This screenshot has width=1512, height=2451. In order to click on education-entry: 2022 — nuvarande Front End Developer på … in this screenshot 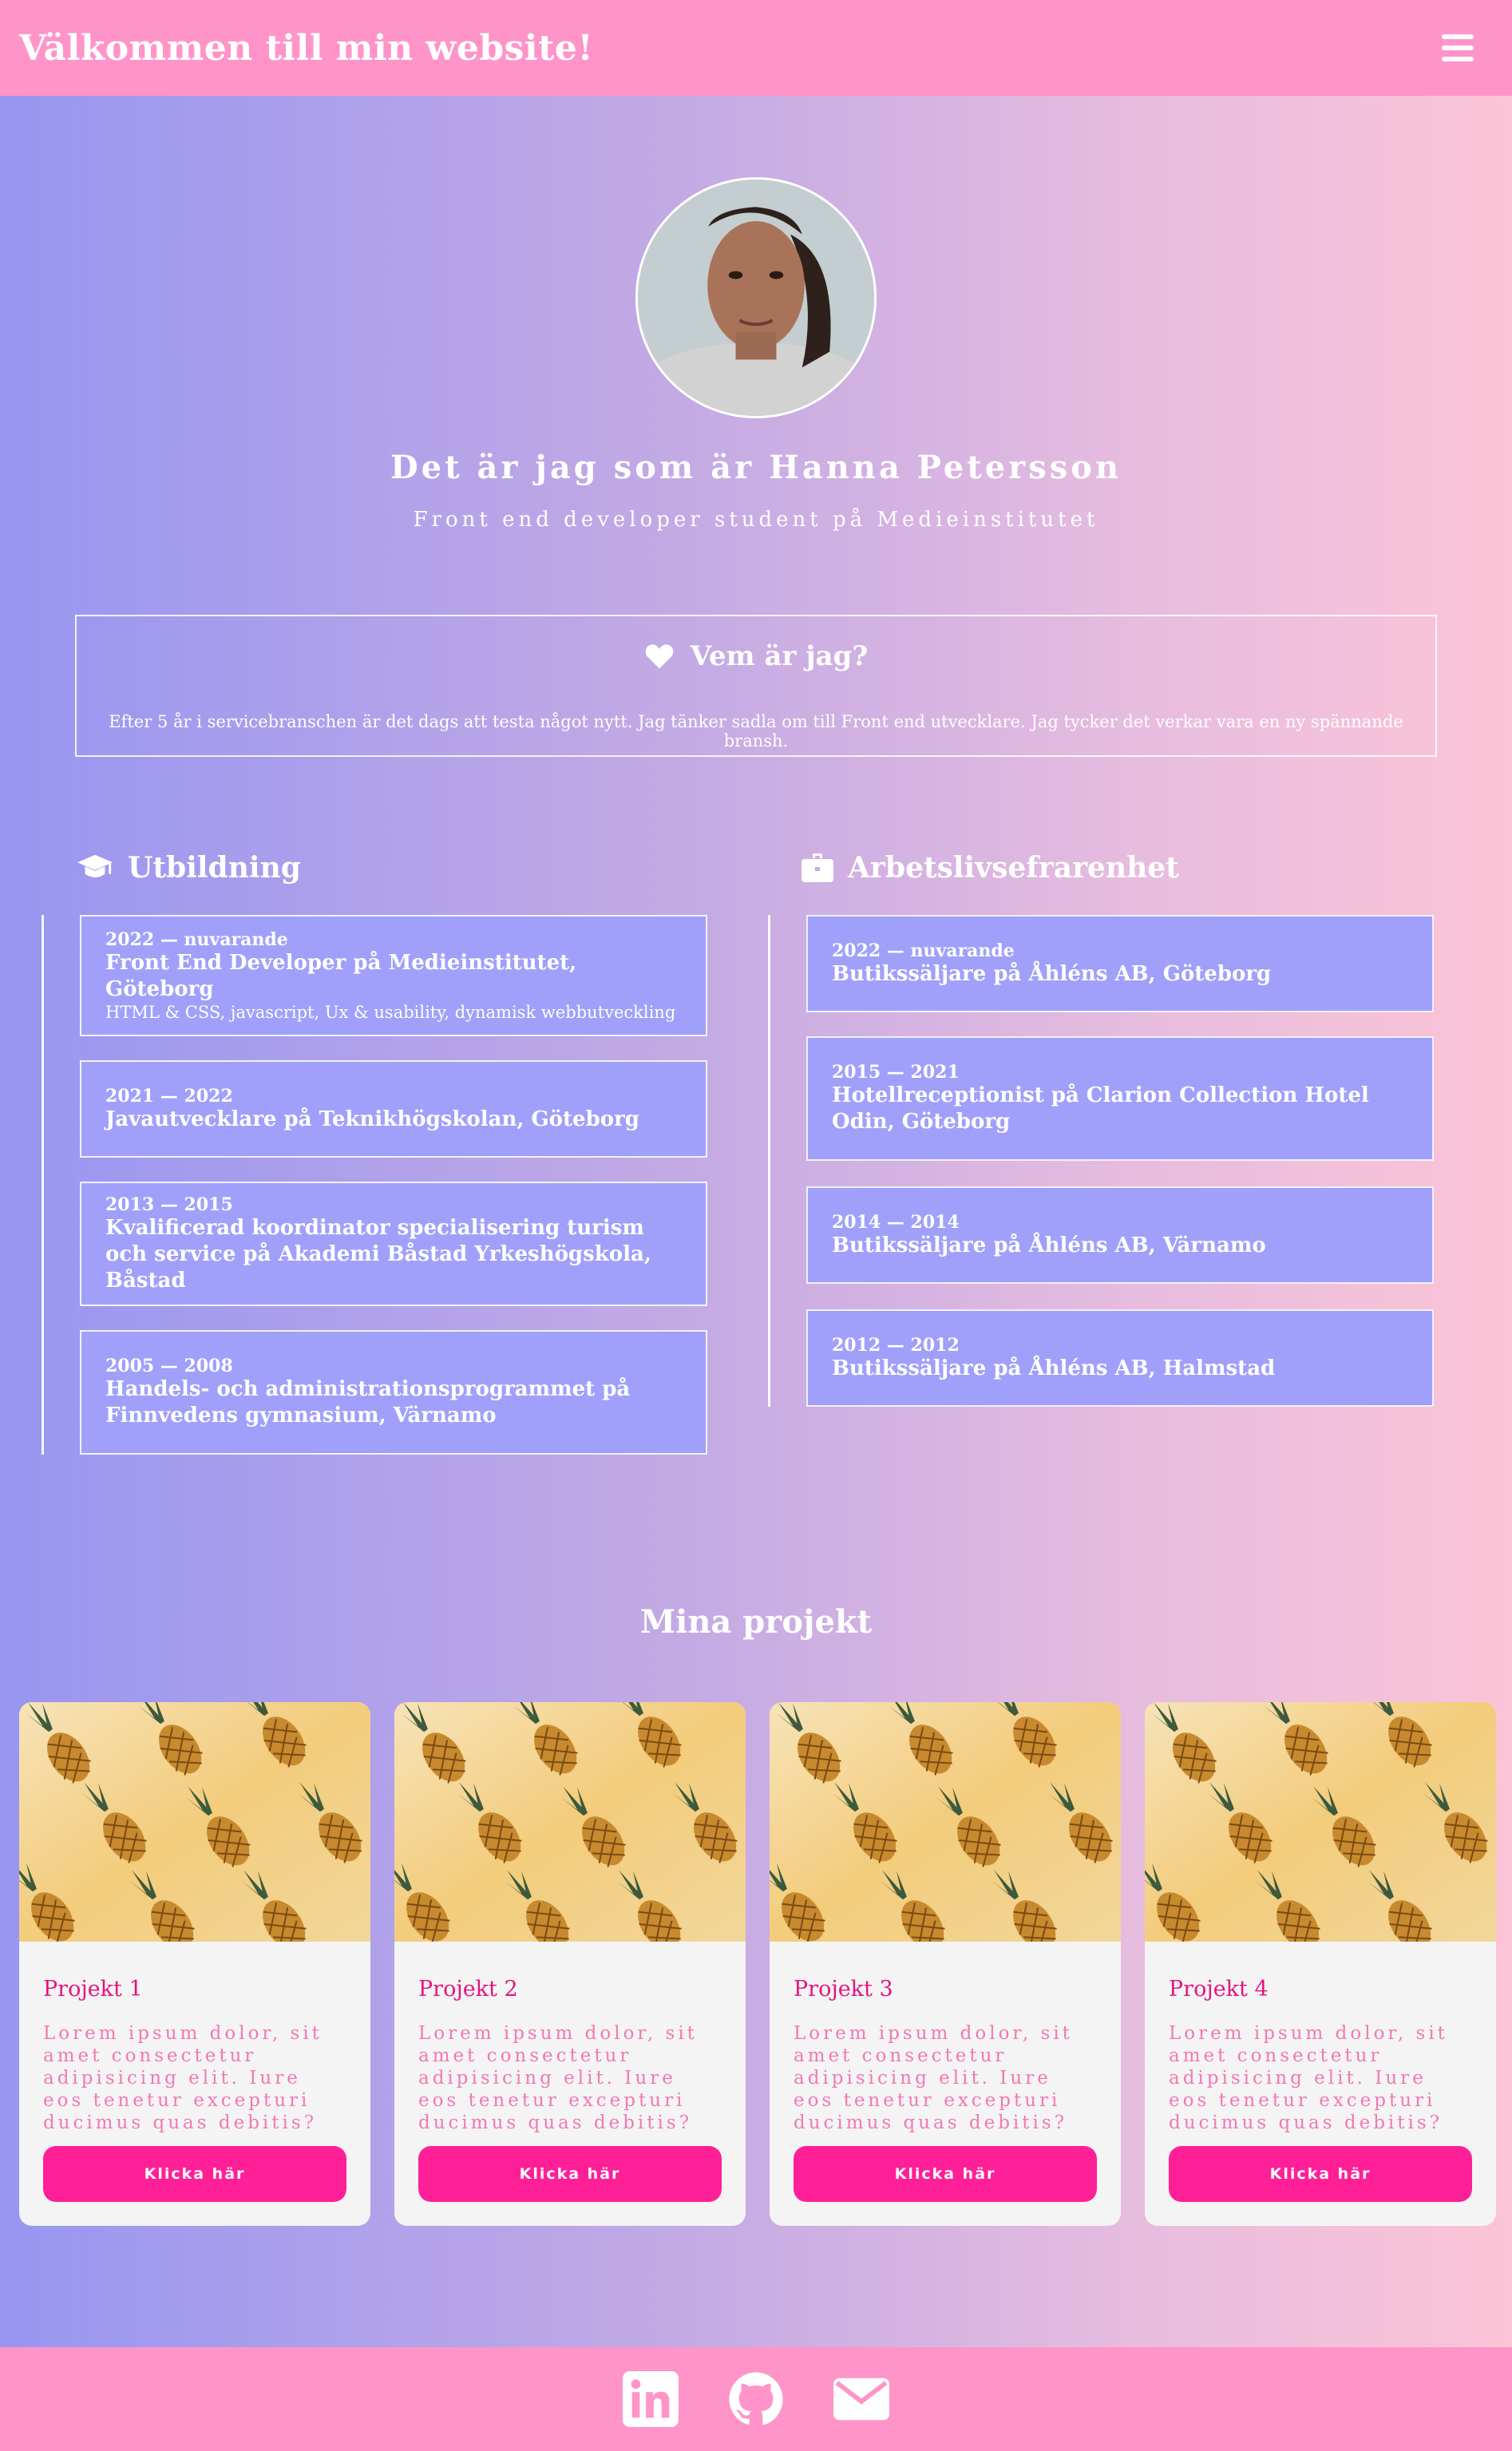, I will do `click(393, 976)`.